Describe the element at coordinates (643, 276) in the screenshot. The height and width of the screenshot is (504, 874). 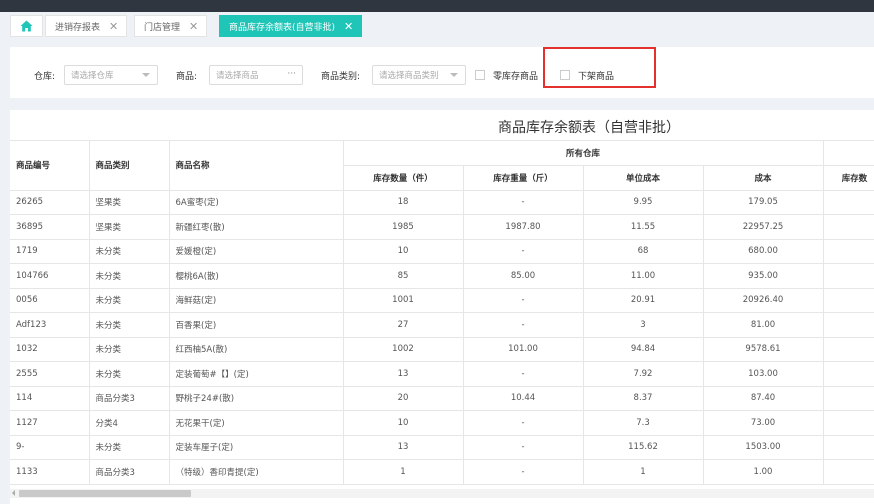
I see `cell-unit-cost: 11.00` at that location.